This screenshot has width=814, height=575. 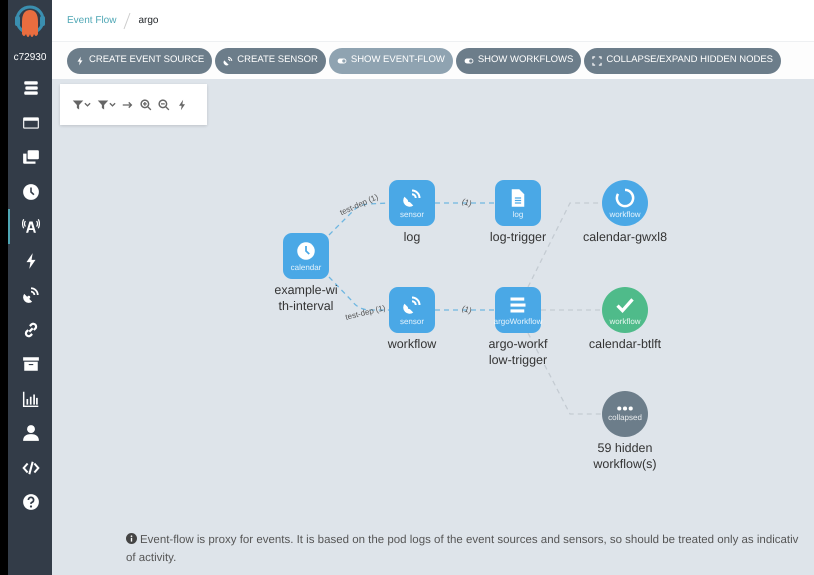 I want to click on user-name: c72930, so click(x=30, y=58).